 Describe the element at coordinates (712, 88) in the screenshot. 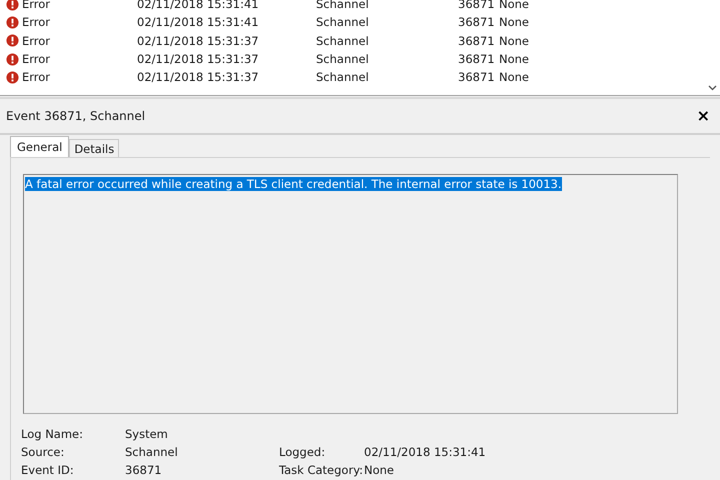

I see `scroll-down-icon` at that location.